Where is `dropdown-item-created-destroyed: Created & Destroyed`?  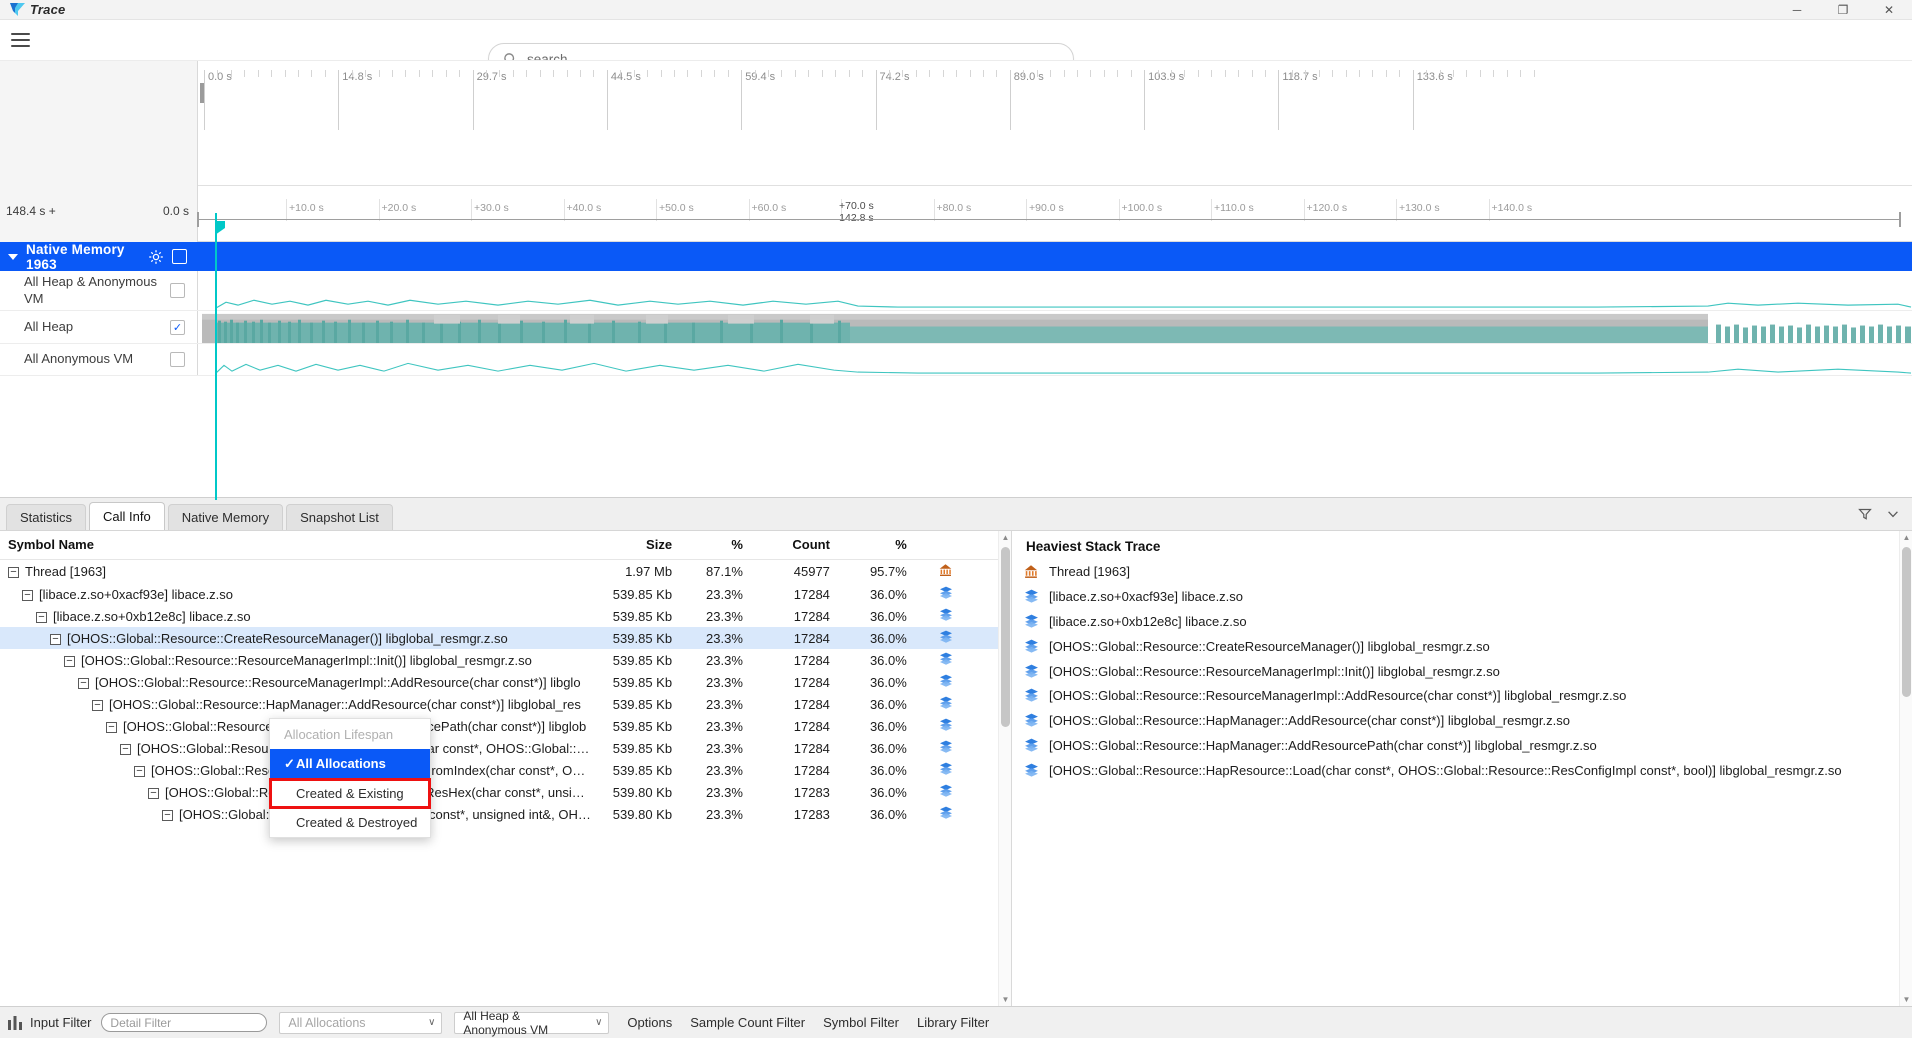
dropdown-item-created-destroyed: Created & Destroyed is located at coordinates (350, 822).